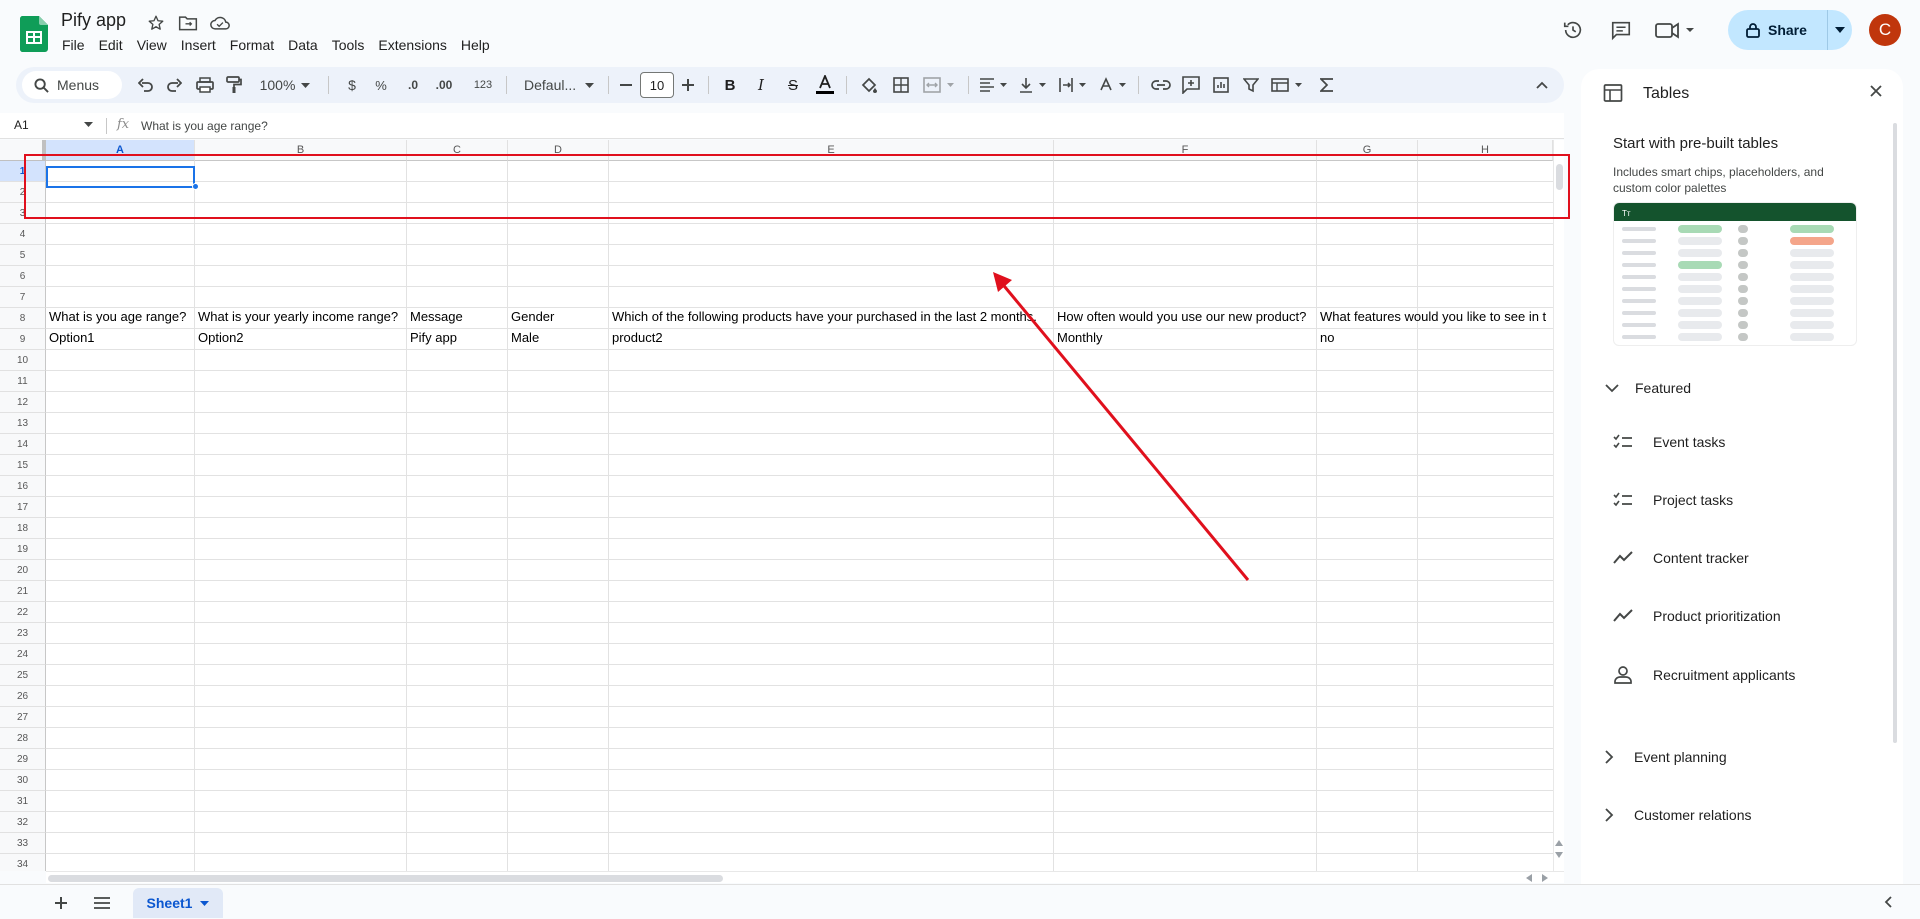 This screenshot has width=1920, height=919. I want to click on menu-file: File, so click(73, 45).